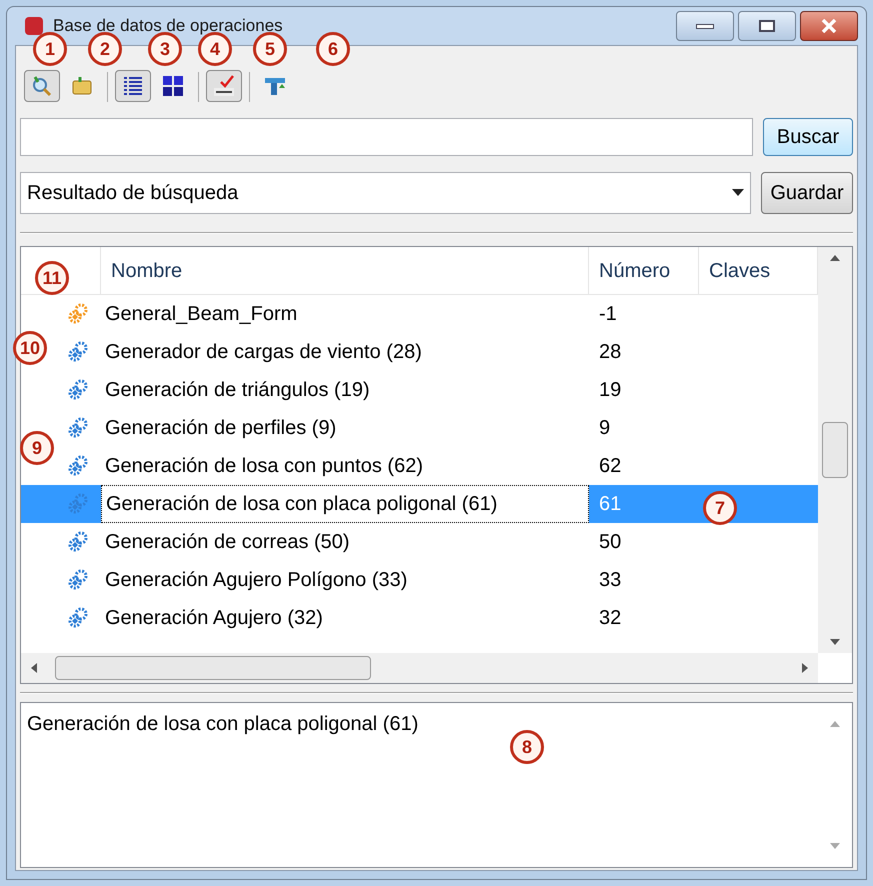 This screenshot has width=873, height=886. I want to click on list-icon, so click(133, 86).